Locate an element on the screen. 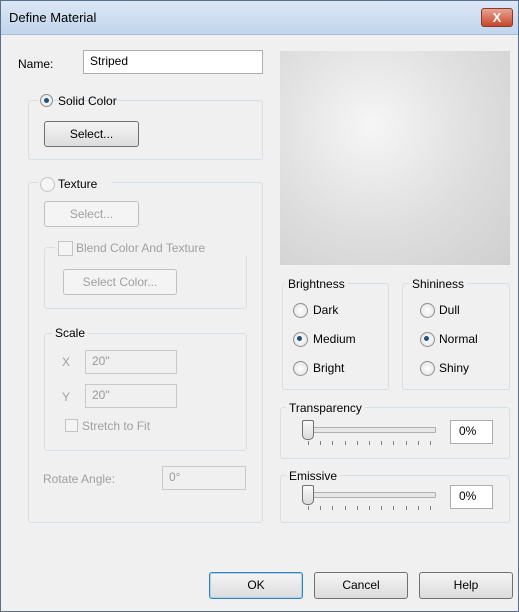 The height and width of the screenshot is (612, 519). title-bar: Define Material X is located at coordinates (259, 18).